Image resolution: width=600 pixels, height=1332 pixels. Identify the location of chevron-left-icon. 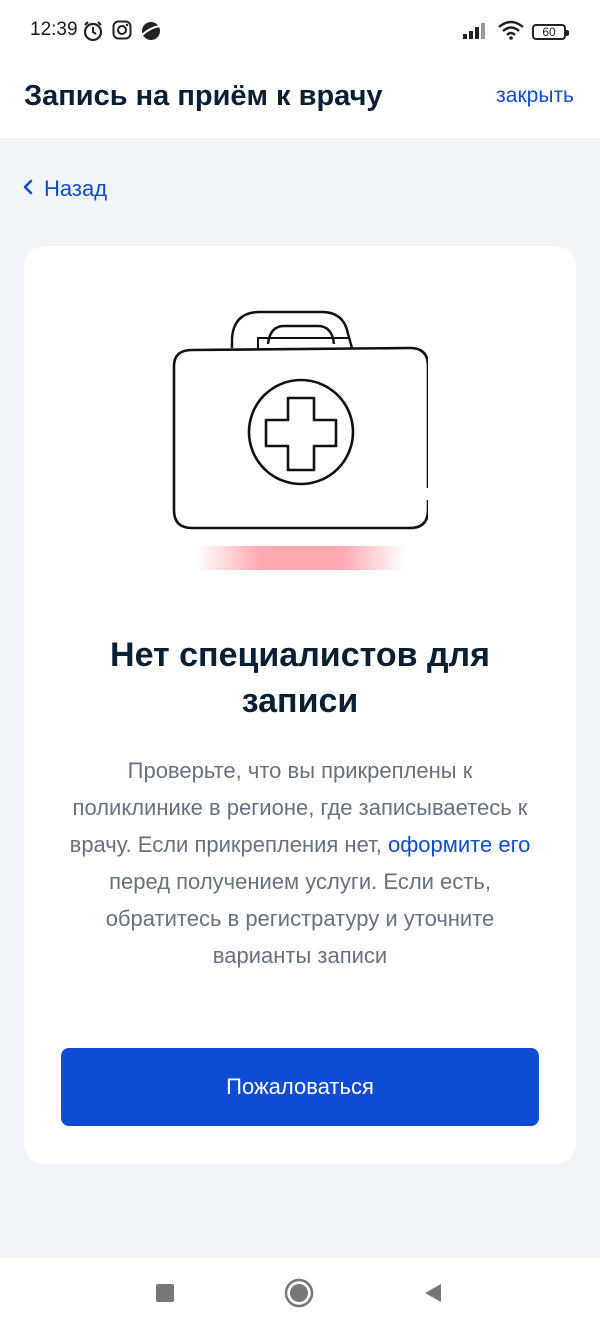
(28, 189).